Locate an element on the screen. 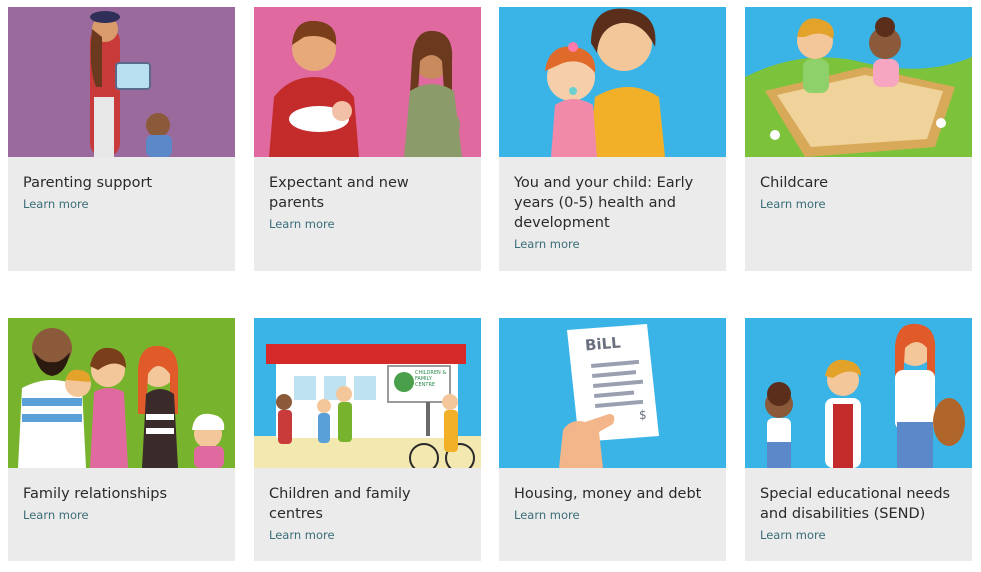 The image size is (981, 572). centre-sign-text: CHILDREN & FAMILY CENTRE is located at coordinates (431, 379).